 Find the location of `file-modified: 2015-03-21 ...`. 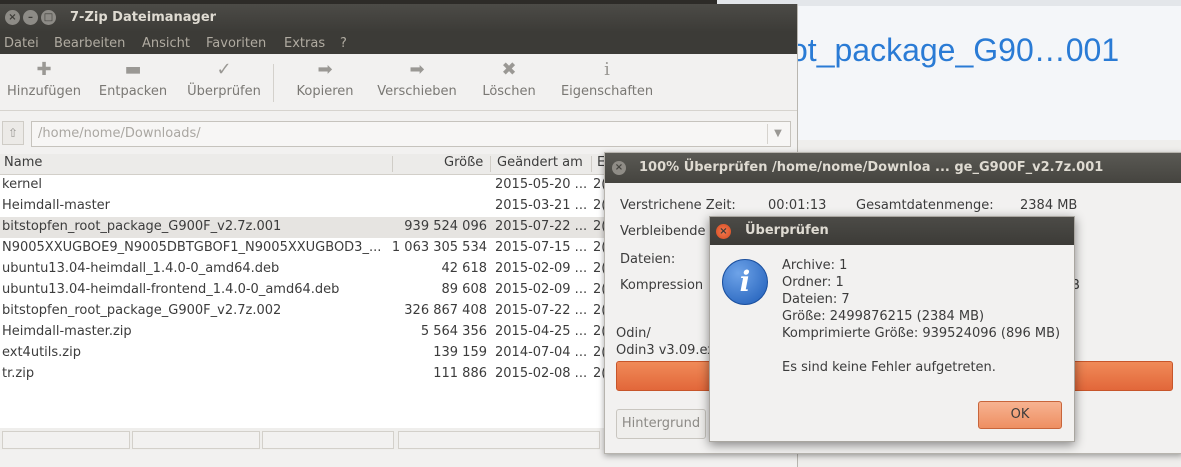

file-modified: 2015-03-21 ... is located at coordinates (541, 205).